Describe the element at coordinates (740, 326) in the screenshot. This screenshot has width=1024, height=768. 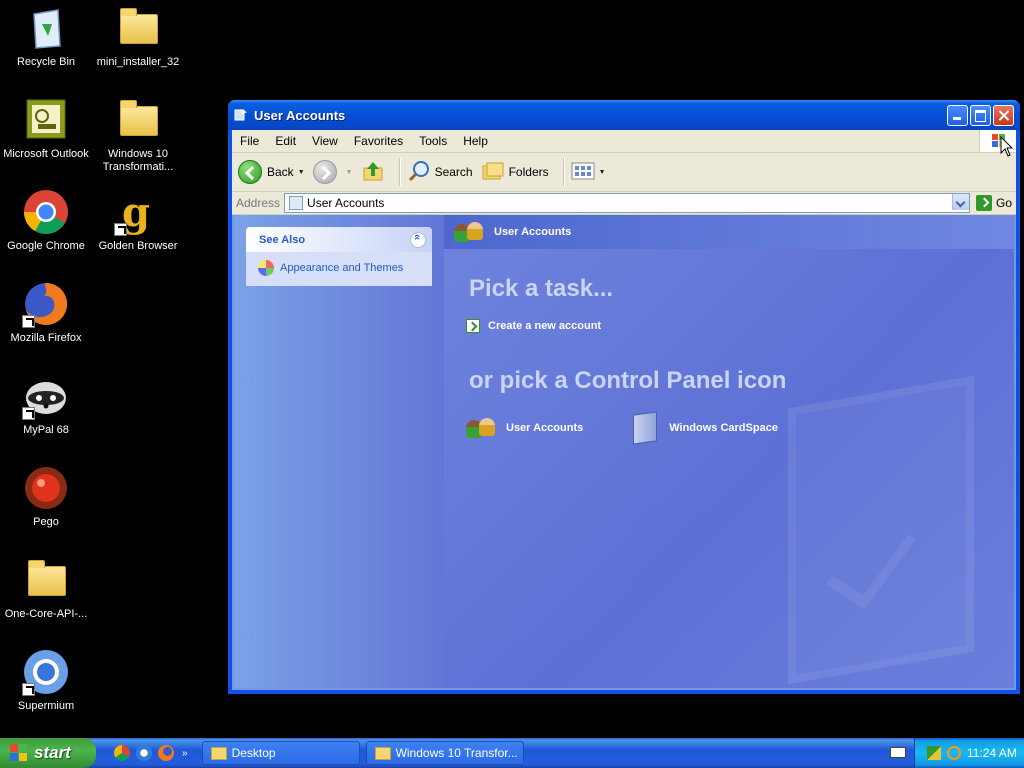
I see `create-account-link: Create a new account` at that location.